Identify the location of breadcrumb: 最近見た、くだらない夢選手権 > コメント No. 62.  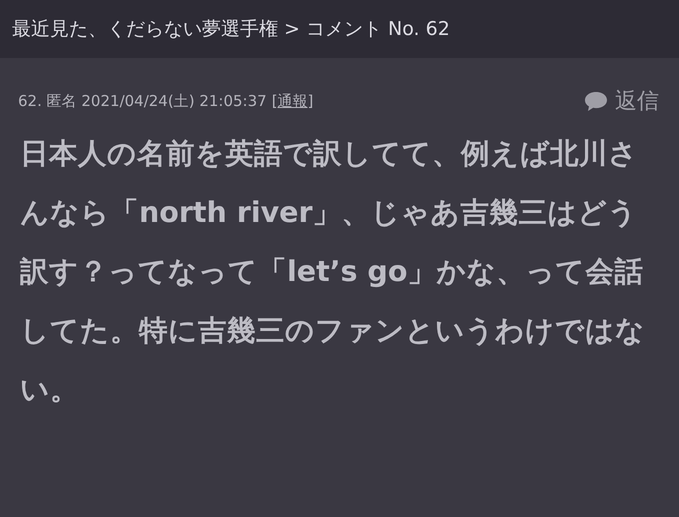
(231, 29).